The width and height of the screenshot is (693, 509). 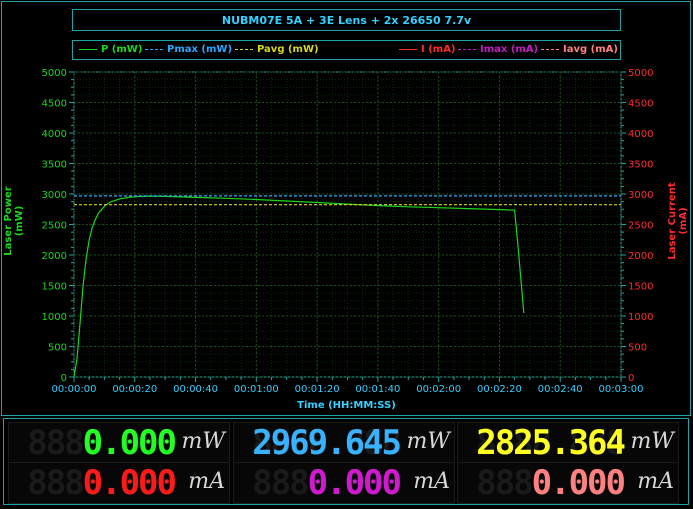 What do you see at coordinates (54, 73) in the screenshot?
I see `y-tick-label: 5000` at bounding box center [54, 73].